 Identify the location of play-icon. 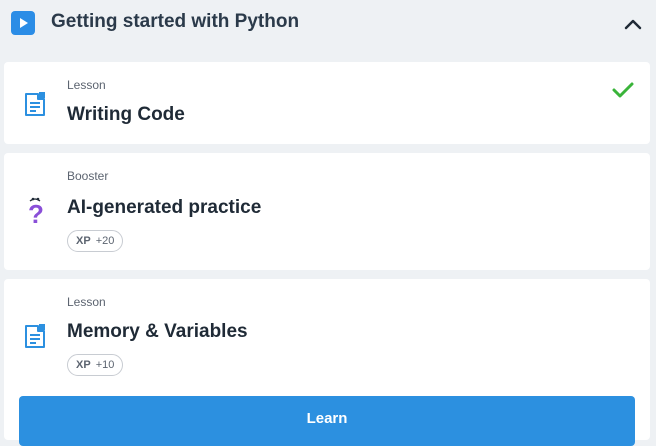
(23, 23).